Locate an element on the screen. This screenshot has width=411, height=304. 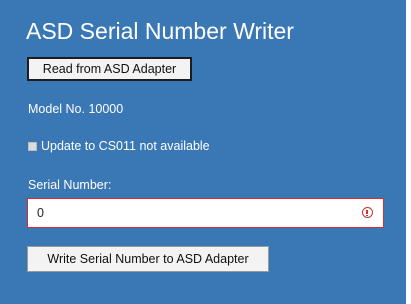
model-number-text: Model No. 10000 is located at coordinates (76, 109).